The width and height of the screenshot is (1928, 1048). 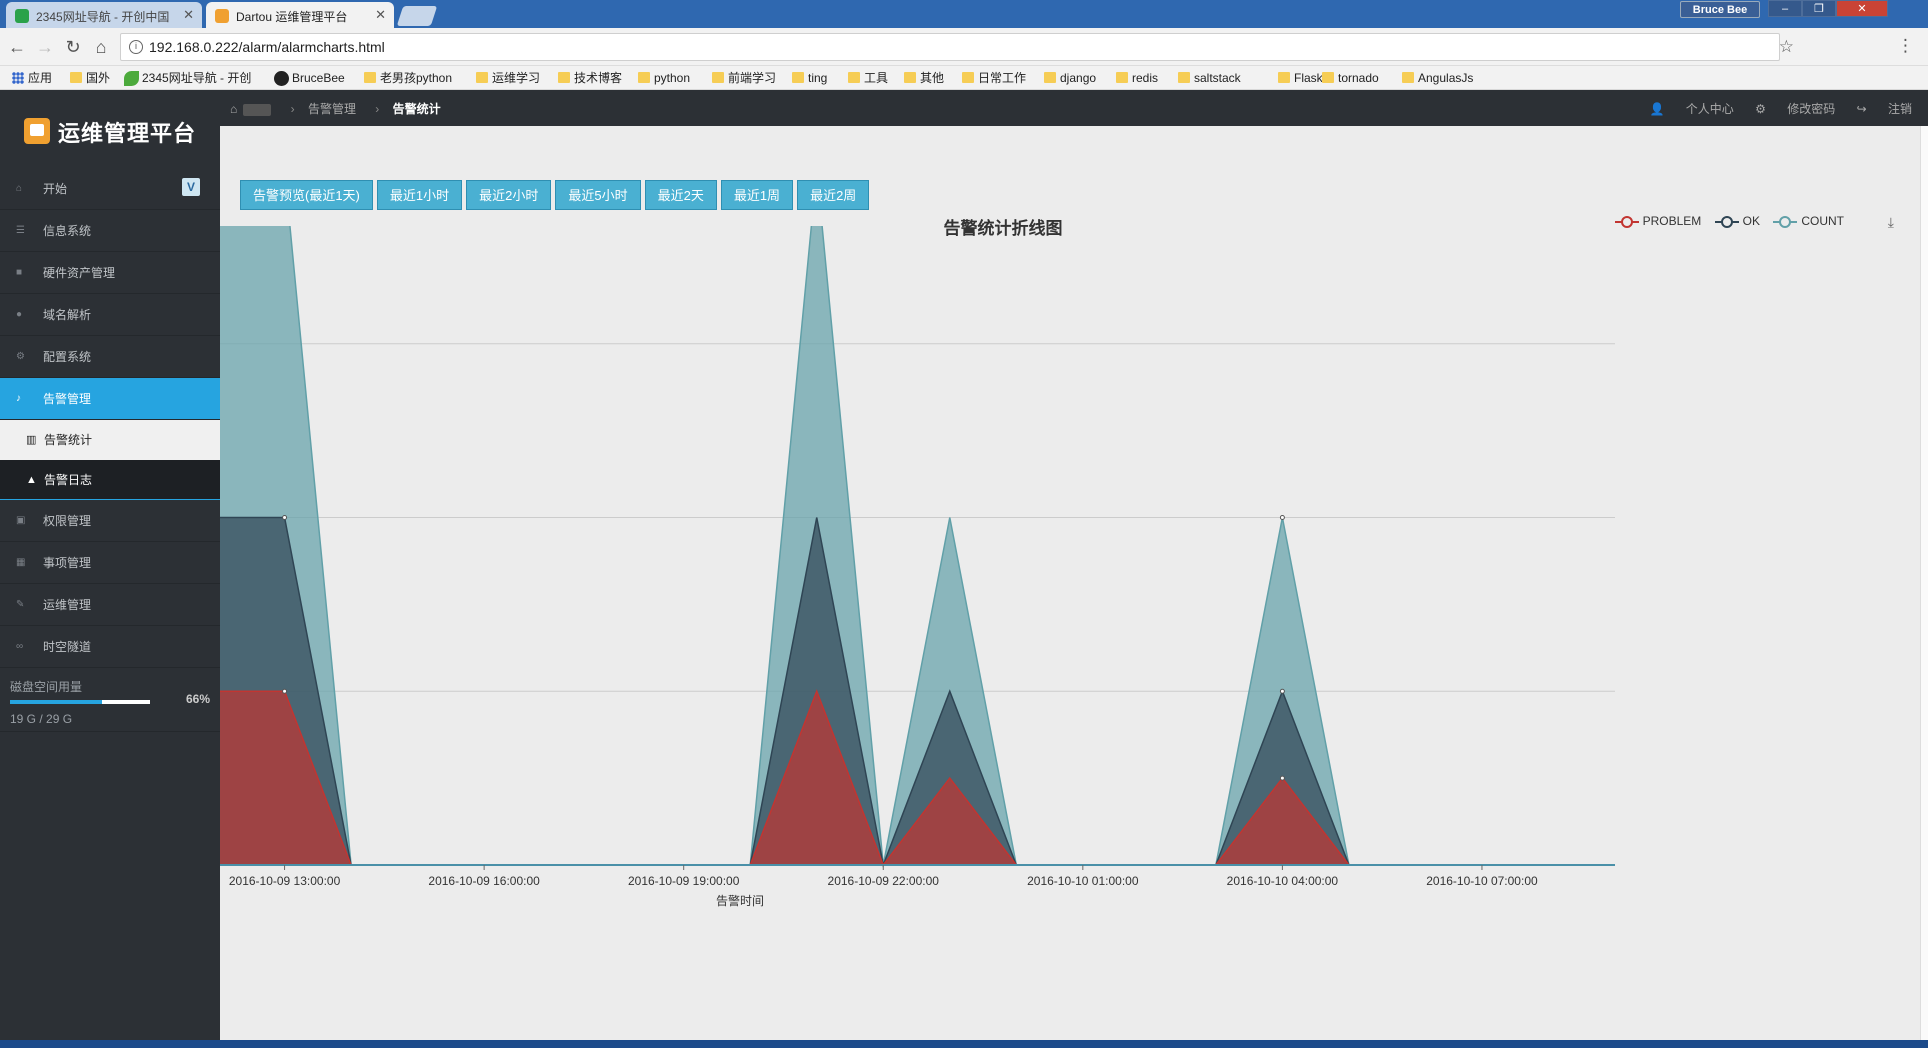 I want to click on bookmark-folder: 技术博客, so click(x=589, y=78).